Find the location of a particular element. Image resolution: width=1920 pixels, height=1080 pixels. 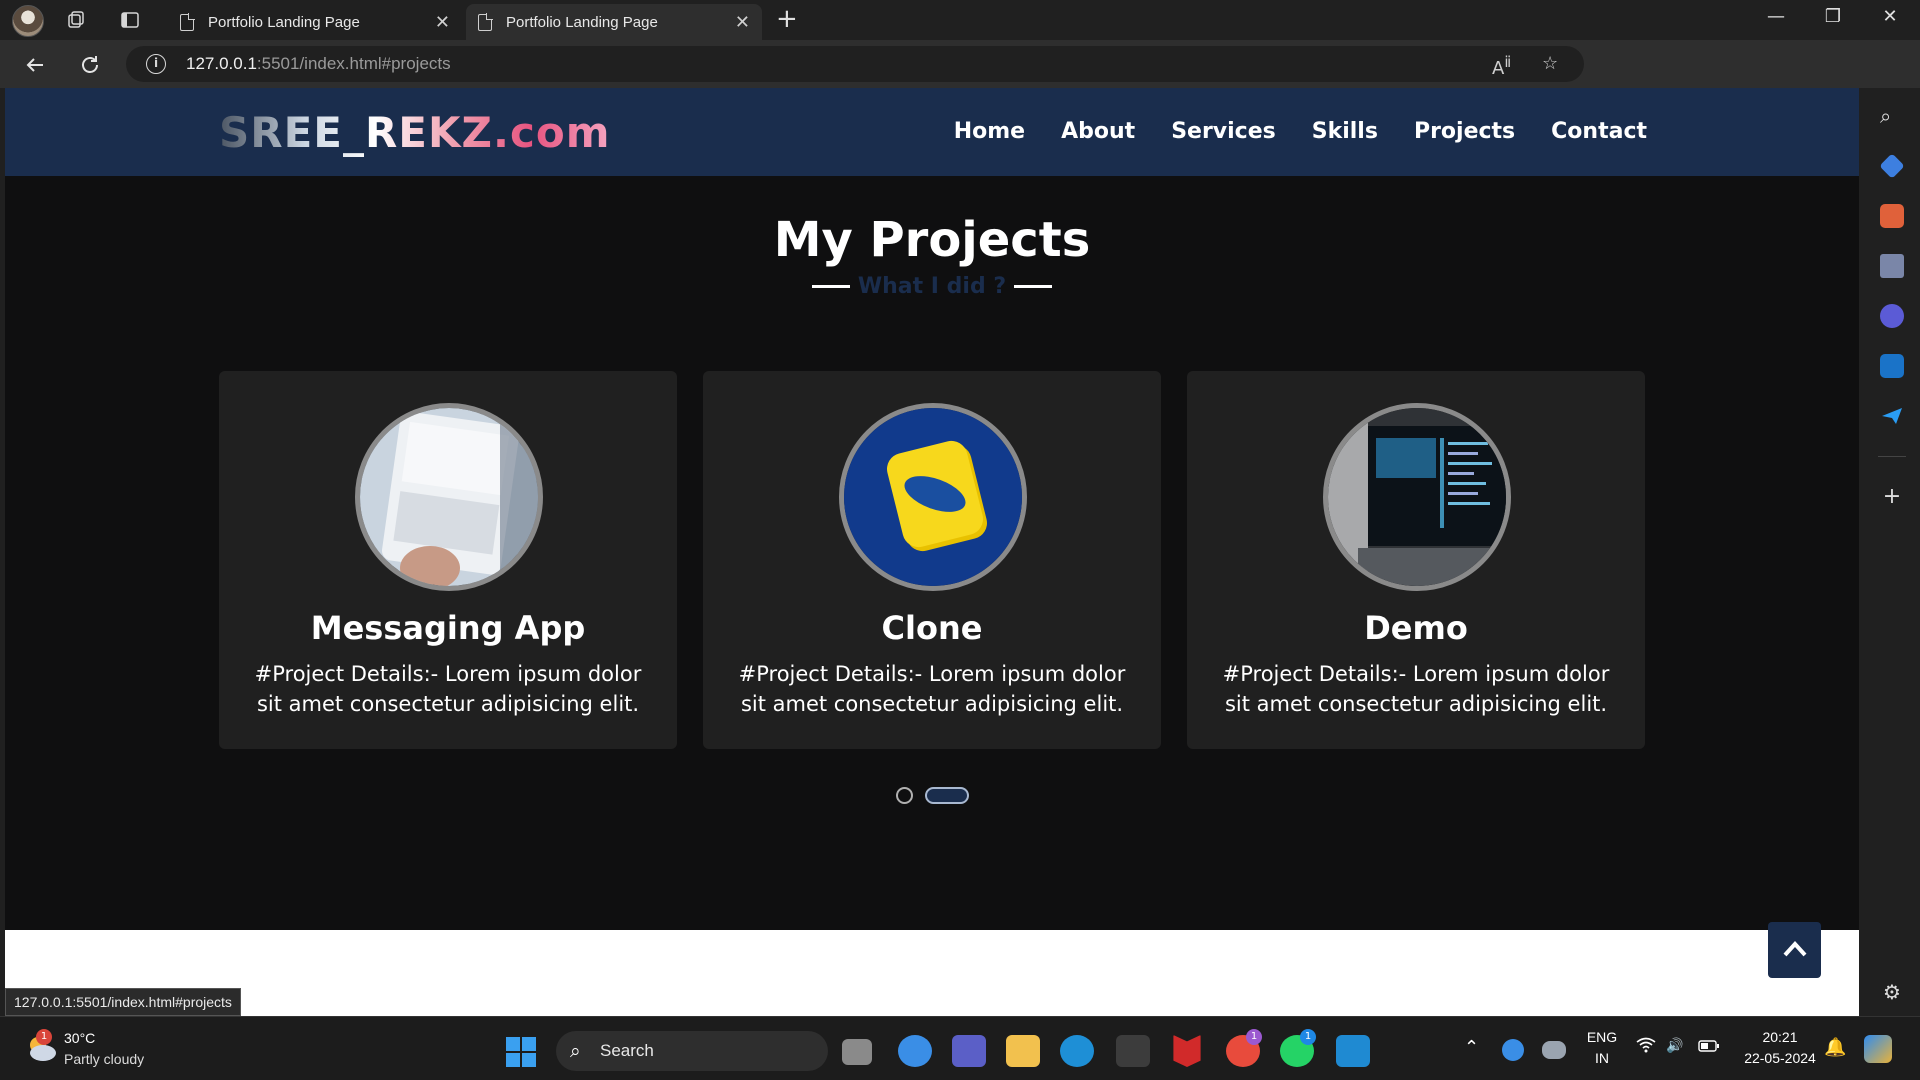

read-aloud-icon: Aⅱ is located at coordinates (1501, 66).